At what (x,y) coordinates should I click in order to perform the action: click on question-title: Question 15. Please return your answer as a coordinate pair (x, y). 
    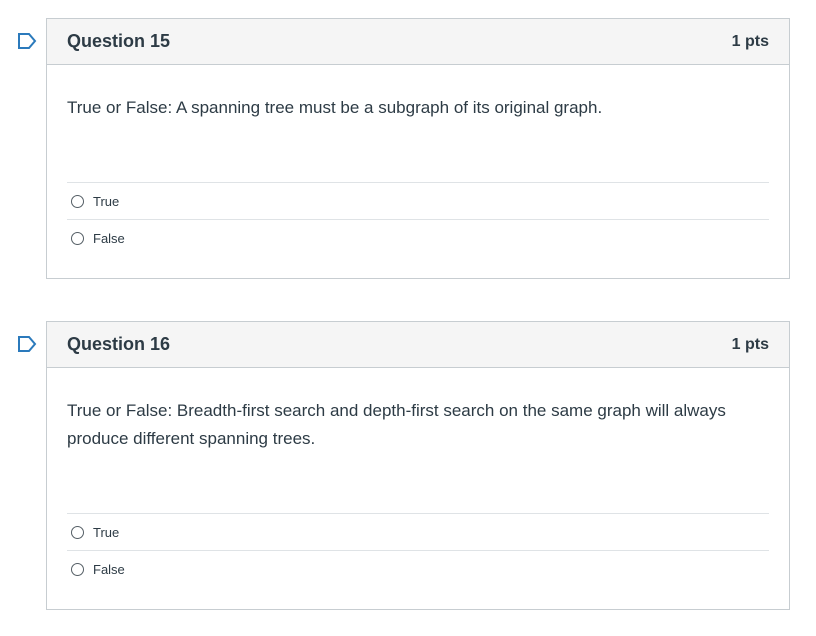
    Looking at the image, I should click on (119, 41).